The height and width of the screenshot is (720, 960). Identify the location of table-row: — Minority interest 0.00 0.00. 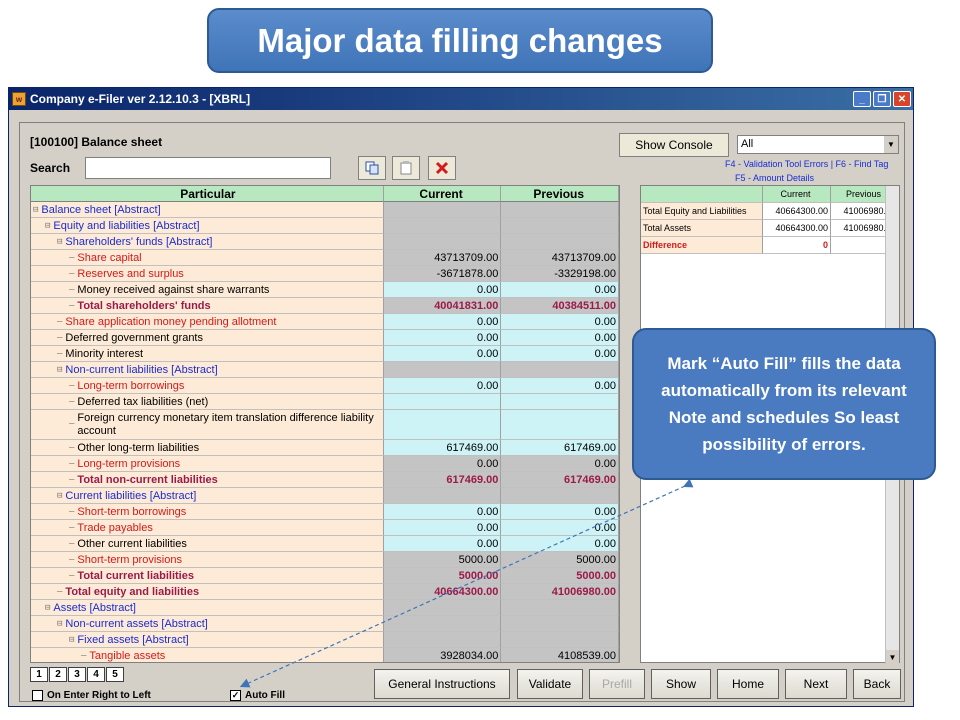
(325, 354).